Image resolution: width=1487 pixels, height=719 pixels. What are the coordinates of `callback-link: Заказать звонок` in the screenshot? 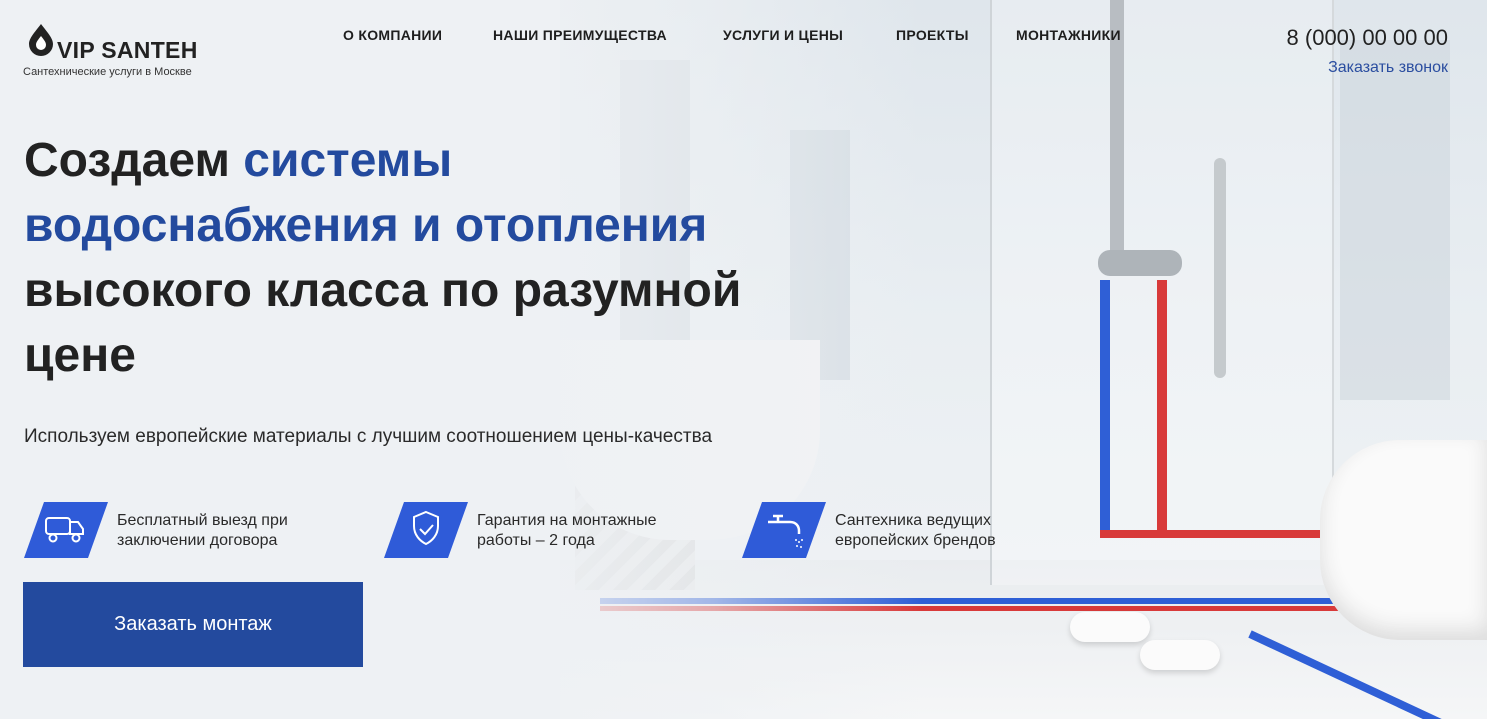 It's located at (1388, 68).